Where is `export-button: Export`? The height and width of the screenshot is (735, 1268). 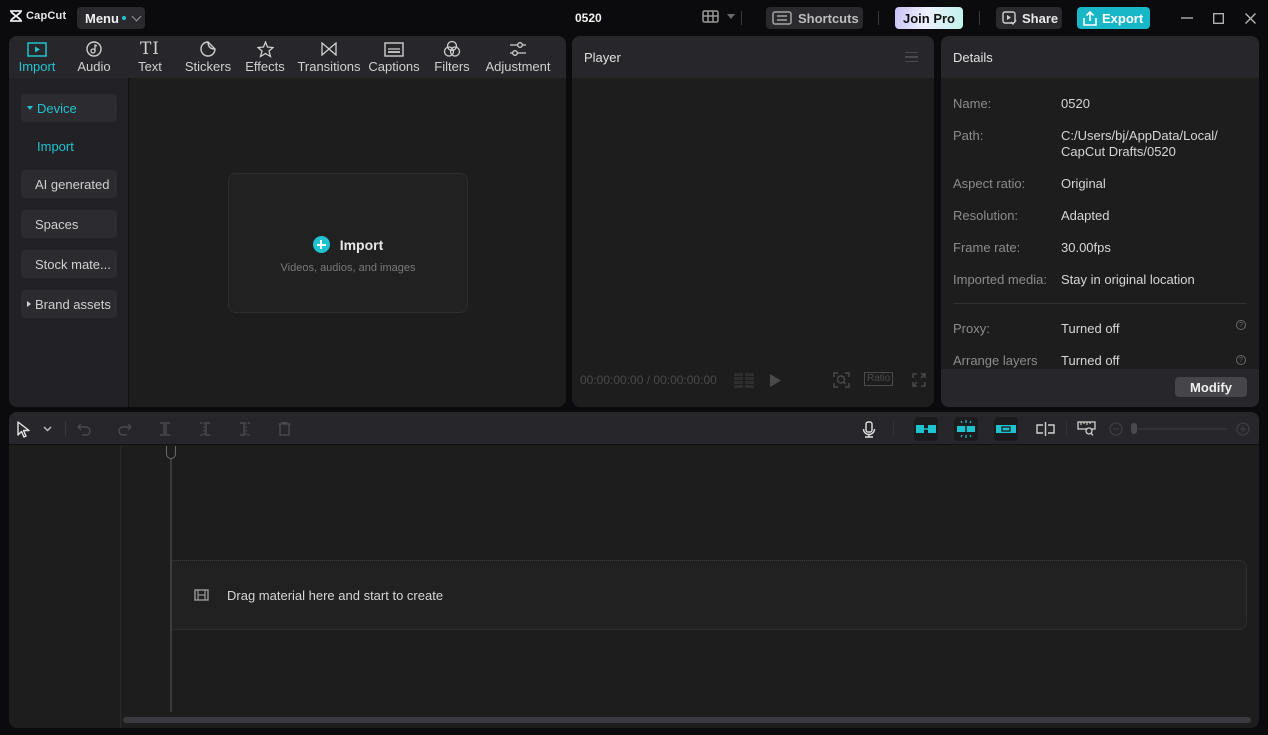
export-button: Export is located at coordinates (1113, 18).